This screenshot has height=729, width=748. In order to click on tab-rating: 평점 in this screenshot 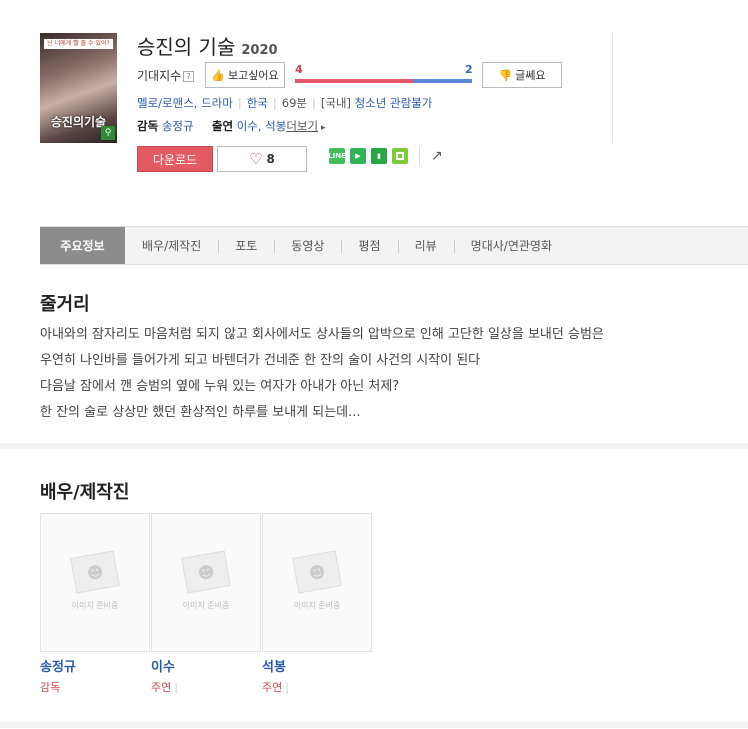, I will do `click(369, 245)`.